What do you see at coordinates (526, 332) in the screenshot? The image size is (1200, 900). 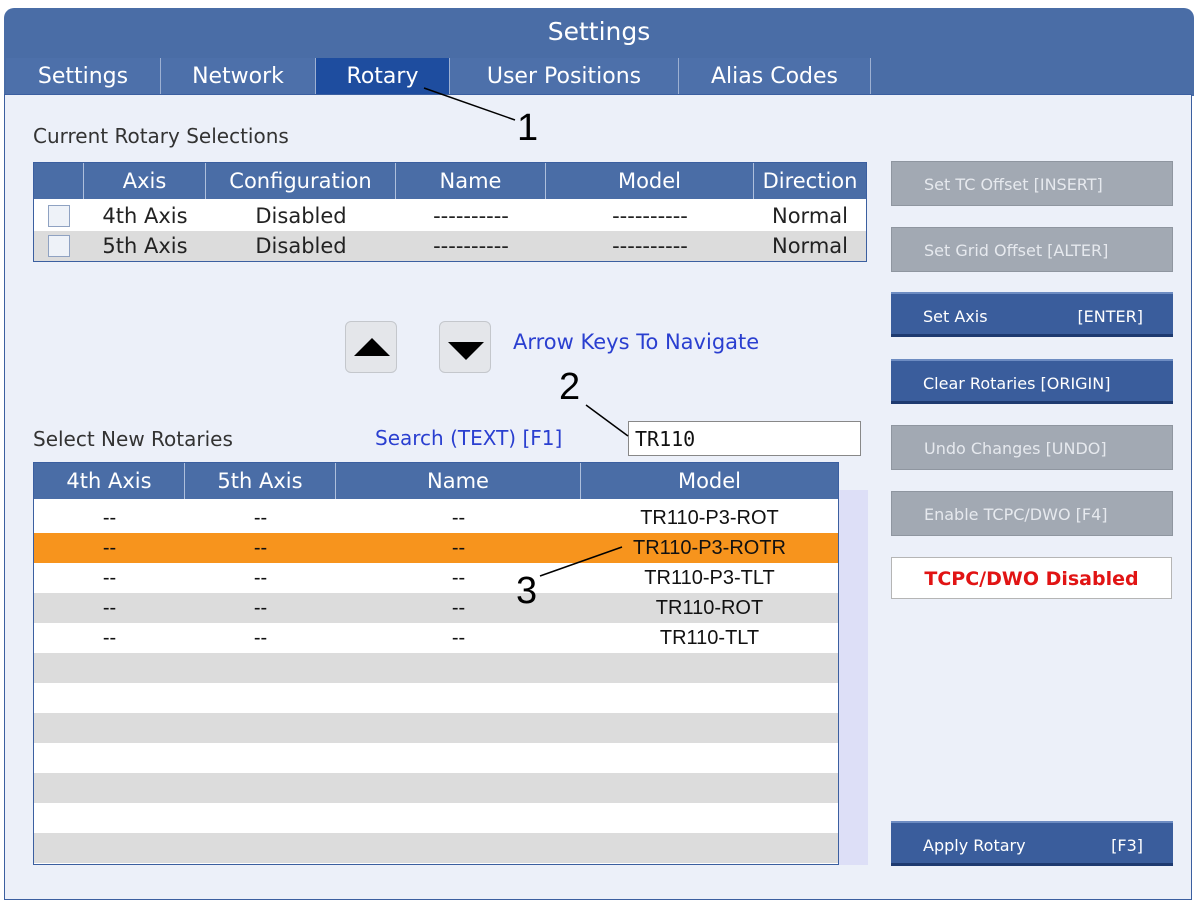 I see `callout-lines` at bounding box center [526, 332].